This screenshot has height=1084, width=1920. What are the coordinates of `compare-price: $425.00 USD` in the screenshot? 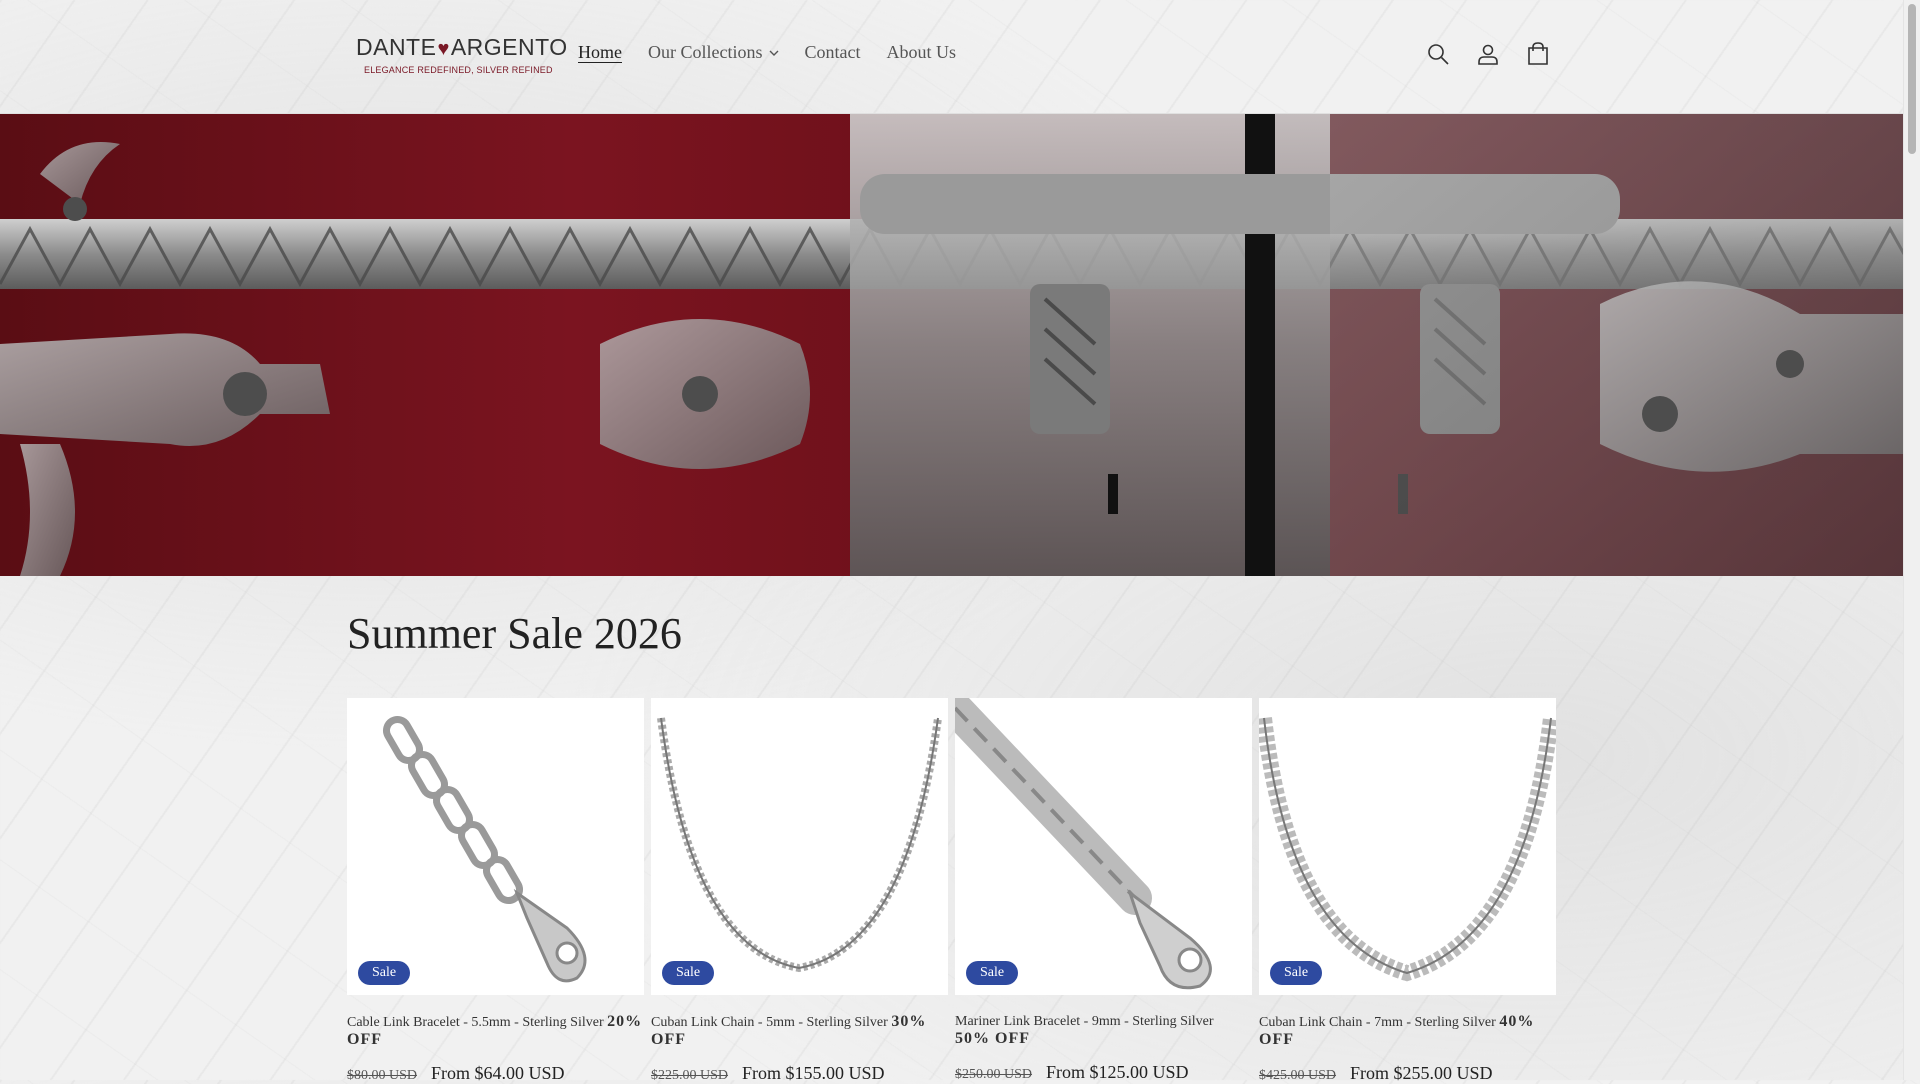 It's located at (1298, 1075).